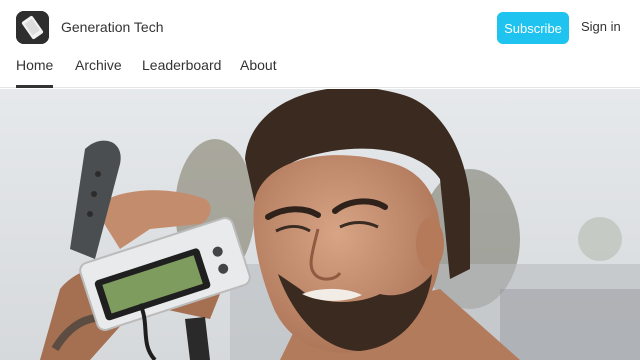  What do you see at coordinates (258, 65) in the screenshot?
I see `tab-about: About` at bounding box center [258, 65].